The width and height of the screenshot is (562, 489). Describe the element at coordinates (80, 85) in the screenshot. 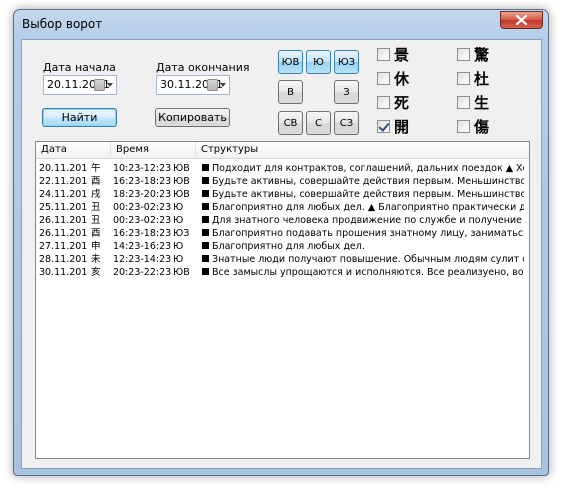

I see `start-date-picker: 20.11.2011` at that location.